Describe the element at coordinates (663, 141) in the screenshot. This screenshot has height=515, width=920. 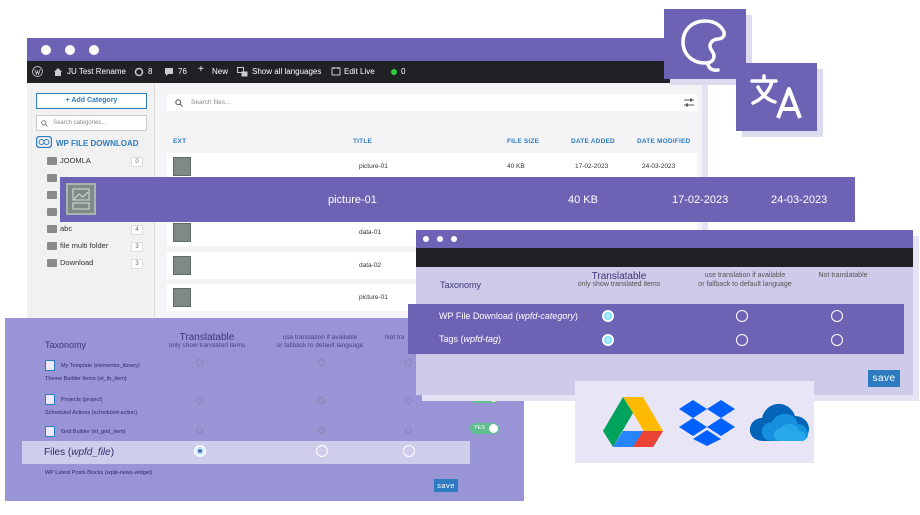
I see `column-header-modified: DATE MODIFIED` at that location.